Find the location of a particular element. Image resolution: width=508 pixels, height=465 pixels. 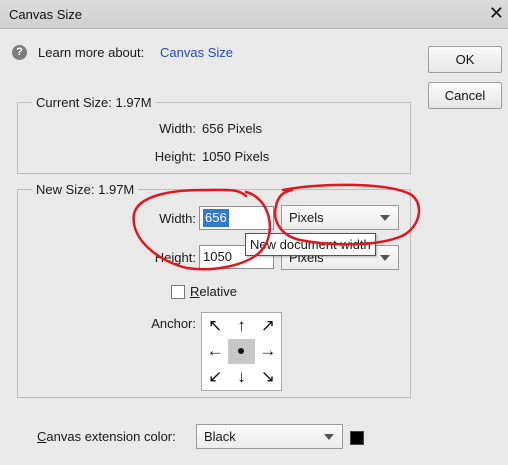

extension-color-label: Canvas extension color: is located at coordinates (106, 436).